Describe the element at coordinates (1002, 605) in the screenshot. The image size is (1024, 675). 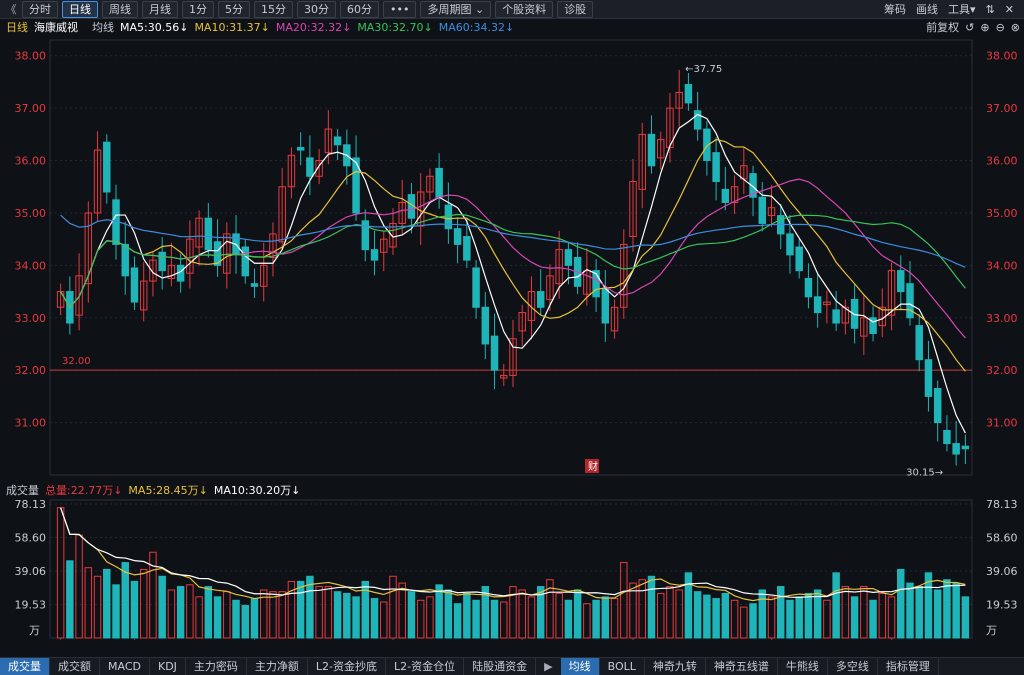
I see `volume-tick-right: 19.53` at that location.